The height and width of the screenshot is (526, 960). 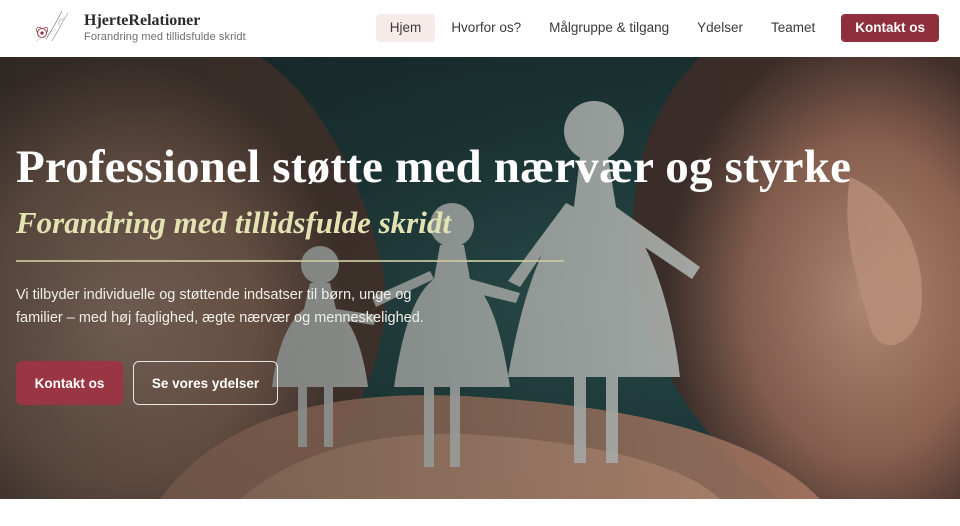 I want to click on next-section-edge, so click(x=480, y=512).